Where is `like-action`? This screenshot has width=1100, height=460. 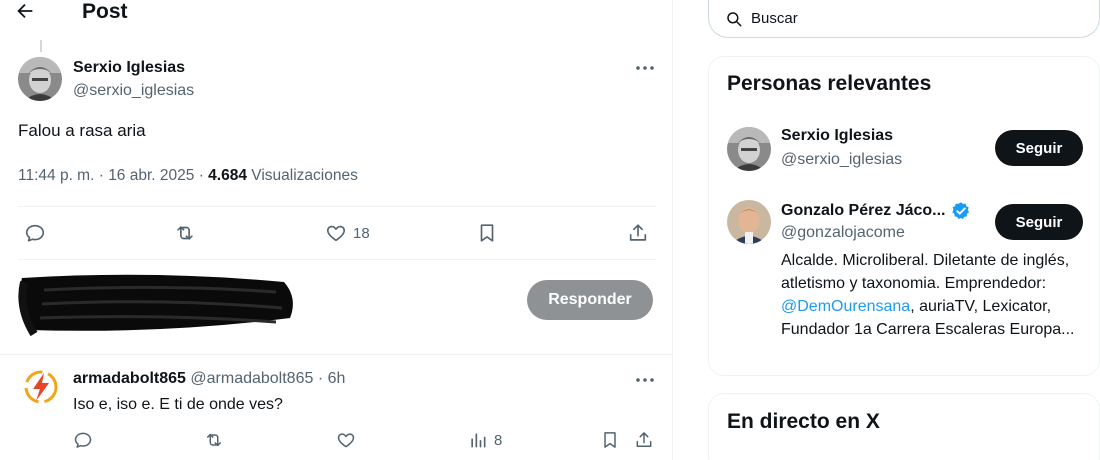
like-action is located at coordinates (346, 440).